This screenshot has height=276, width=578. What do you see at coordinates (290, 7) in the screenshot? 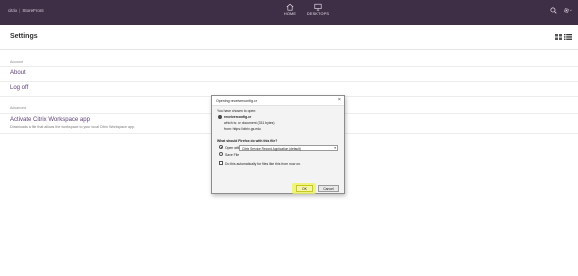
I see `home-icon` at bounding box center [290, 7].